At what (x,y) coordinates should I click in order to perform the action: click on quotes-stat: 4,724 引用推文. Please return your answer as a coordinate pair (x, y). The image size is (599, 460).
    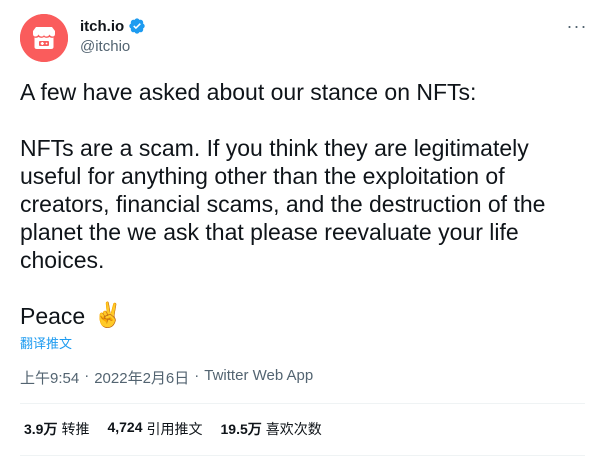
    Looking at the image, I should click on (154, 429).